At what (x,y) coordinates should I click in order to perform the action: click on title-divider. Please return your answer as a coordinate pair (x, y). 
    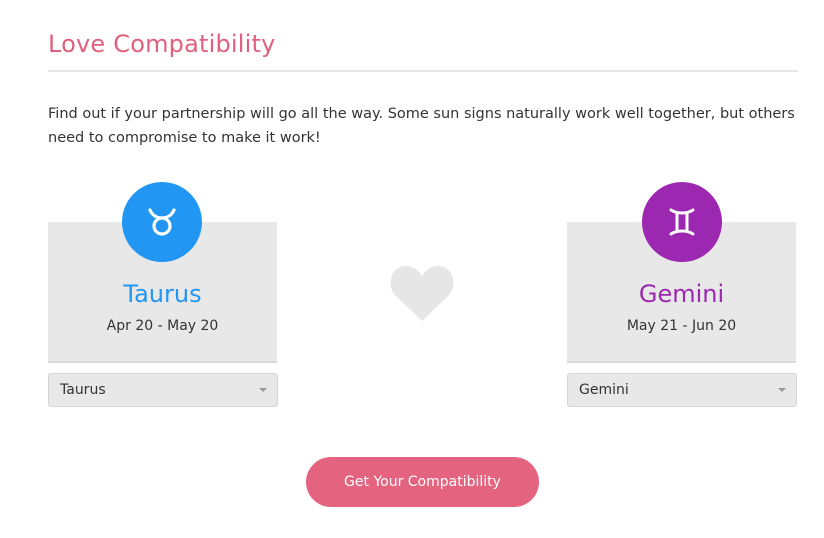
    Looking at the image, I should click on (423, 71).